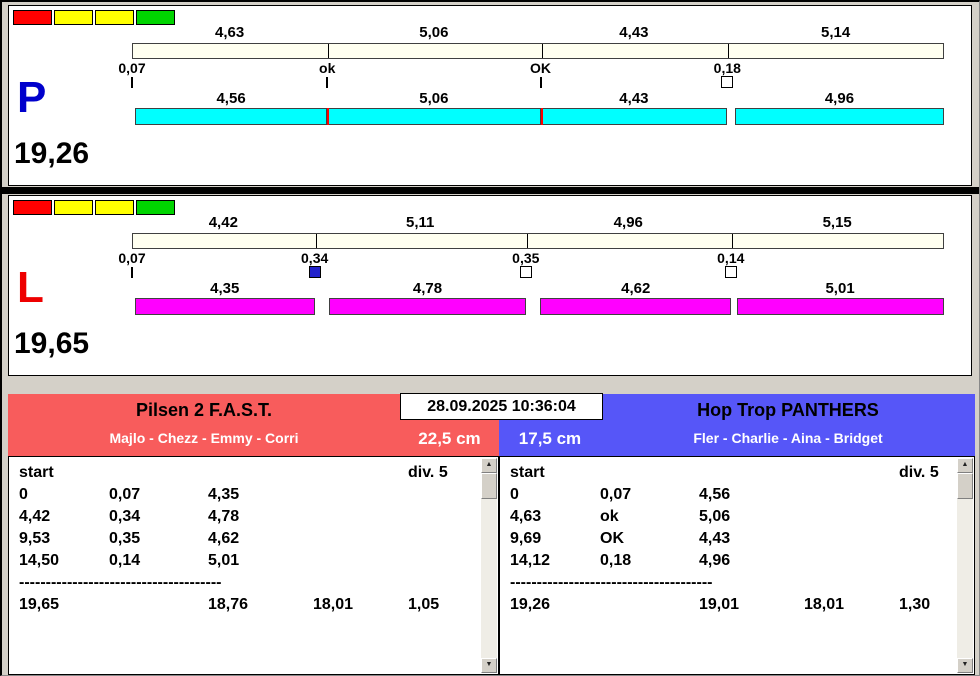 This screenshot has width=980, height=676. Describe the element at coordinates (636, 288) in the screenshot. I see `run-time-label: 4,62` at that location.